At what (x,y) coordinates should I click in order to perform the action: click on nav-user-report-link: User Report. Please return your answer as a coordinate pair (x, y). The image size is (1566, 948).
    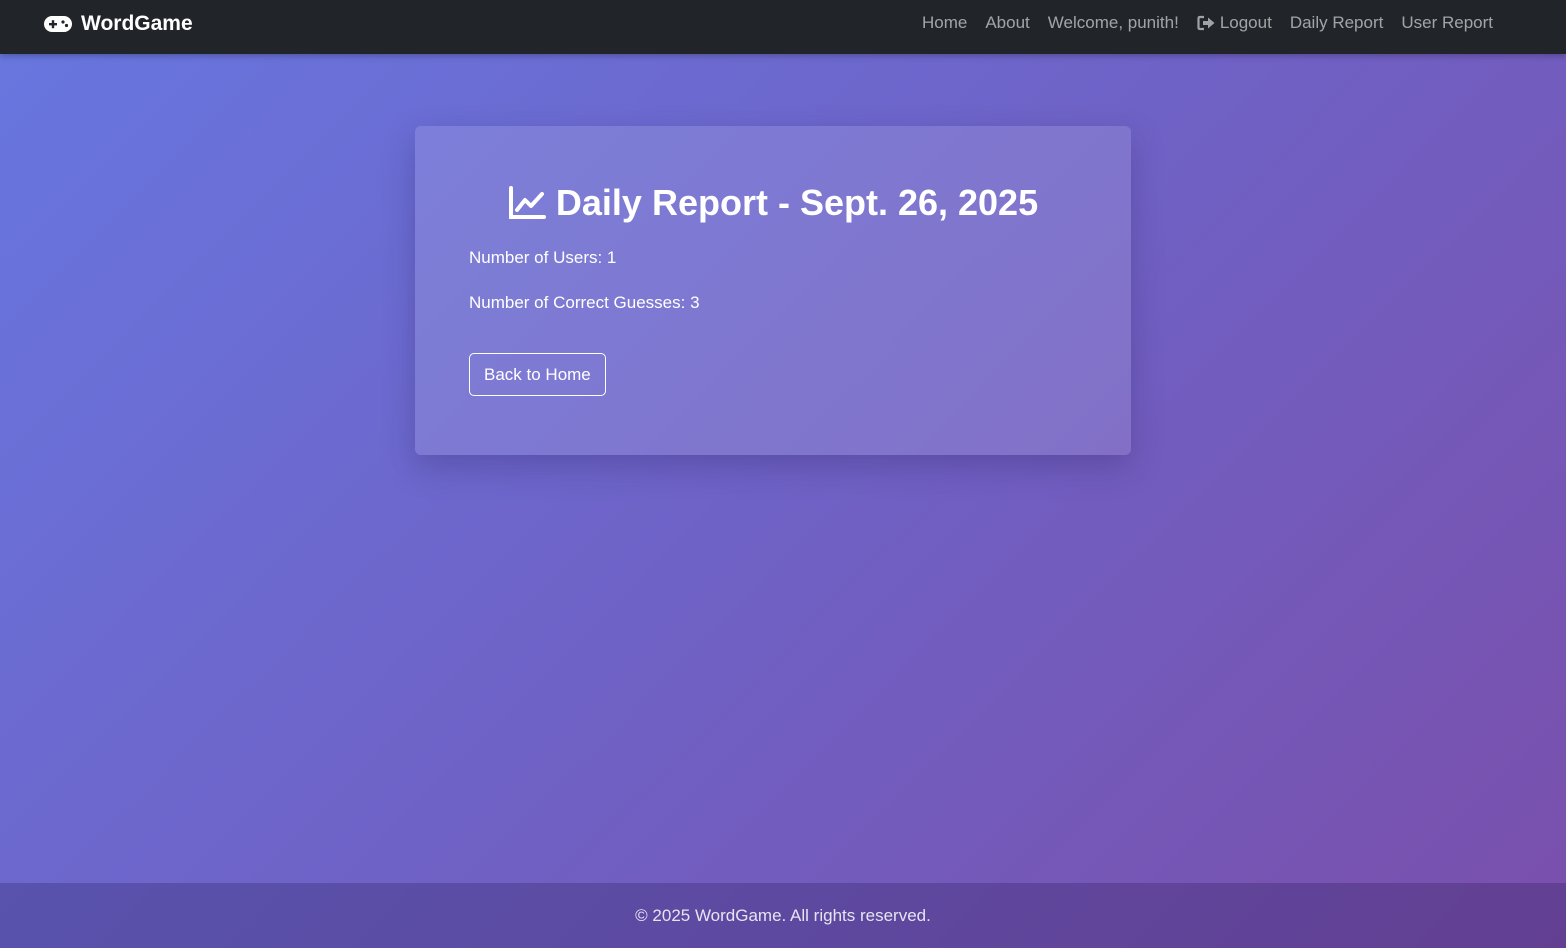
    Looking at the image, I should click on (1447, 23).